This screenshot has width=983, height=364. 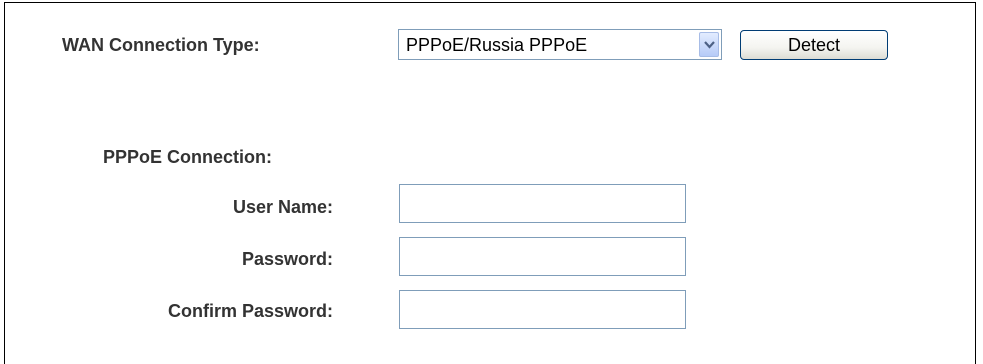 I want to click on wan-connection-type-value: PPPoE/Russia PPPoE, so click(x=497, y=45).